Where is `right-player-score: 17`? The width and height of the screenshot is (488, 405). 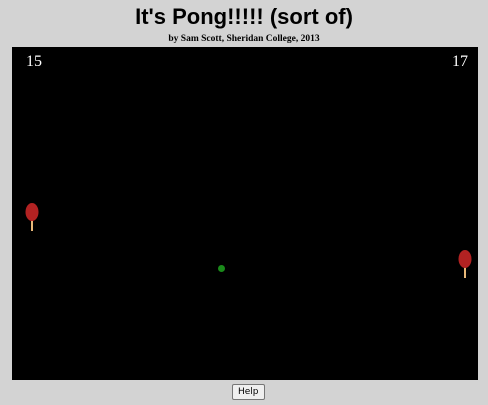
right-player-score: 17 is located at coordinates (460, 61).